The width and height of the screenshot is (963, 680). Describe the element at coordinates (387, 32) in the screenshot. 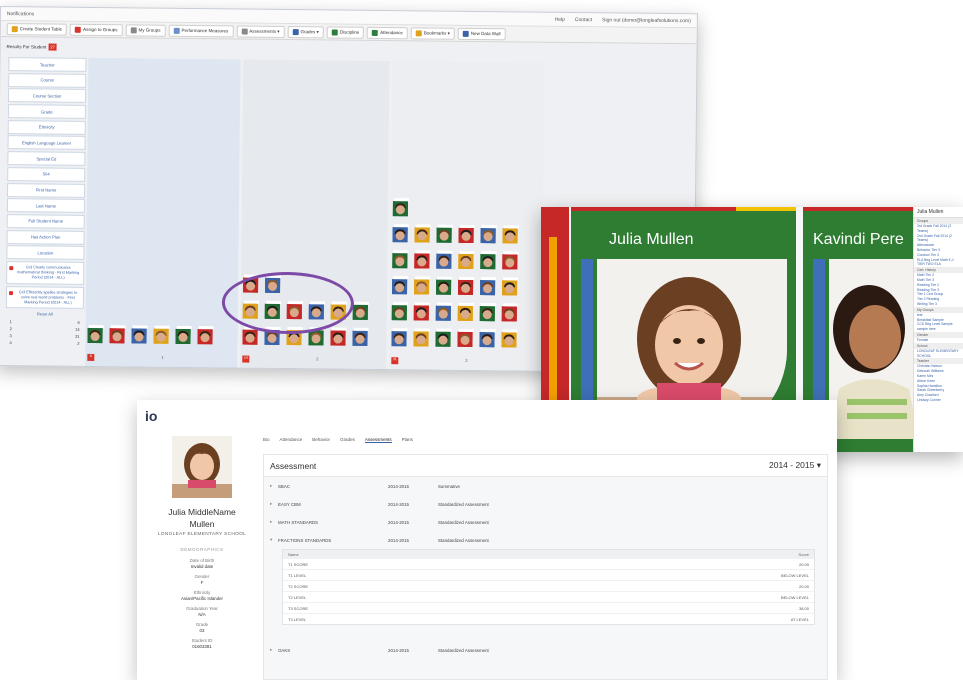

I see `toolbar-button-7: Attendance` at that location.